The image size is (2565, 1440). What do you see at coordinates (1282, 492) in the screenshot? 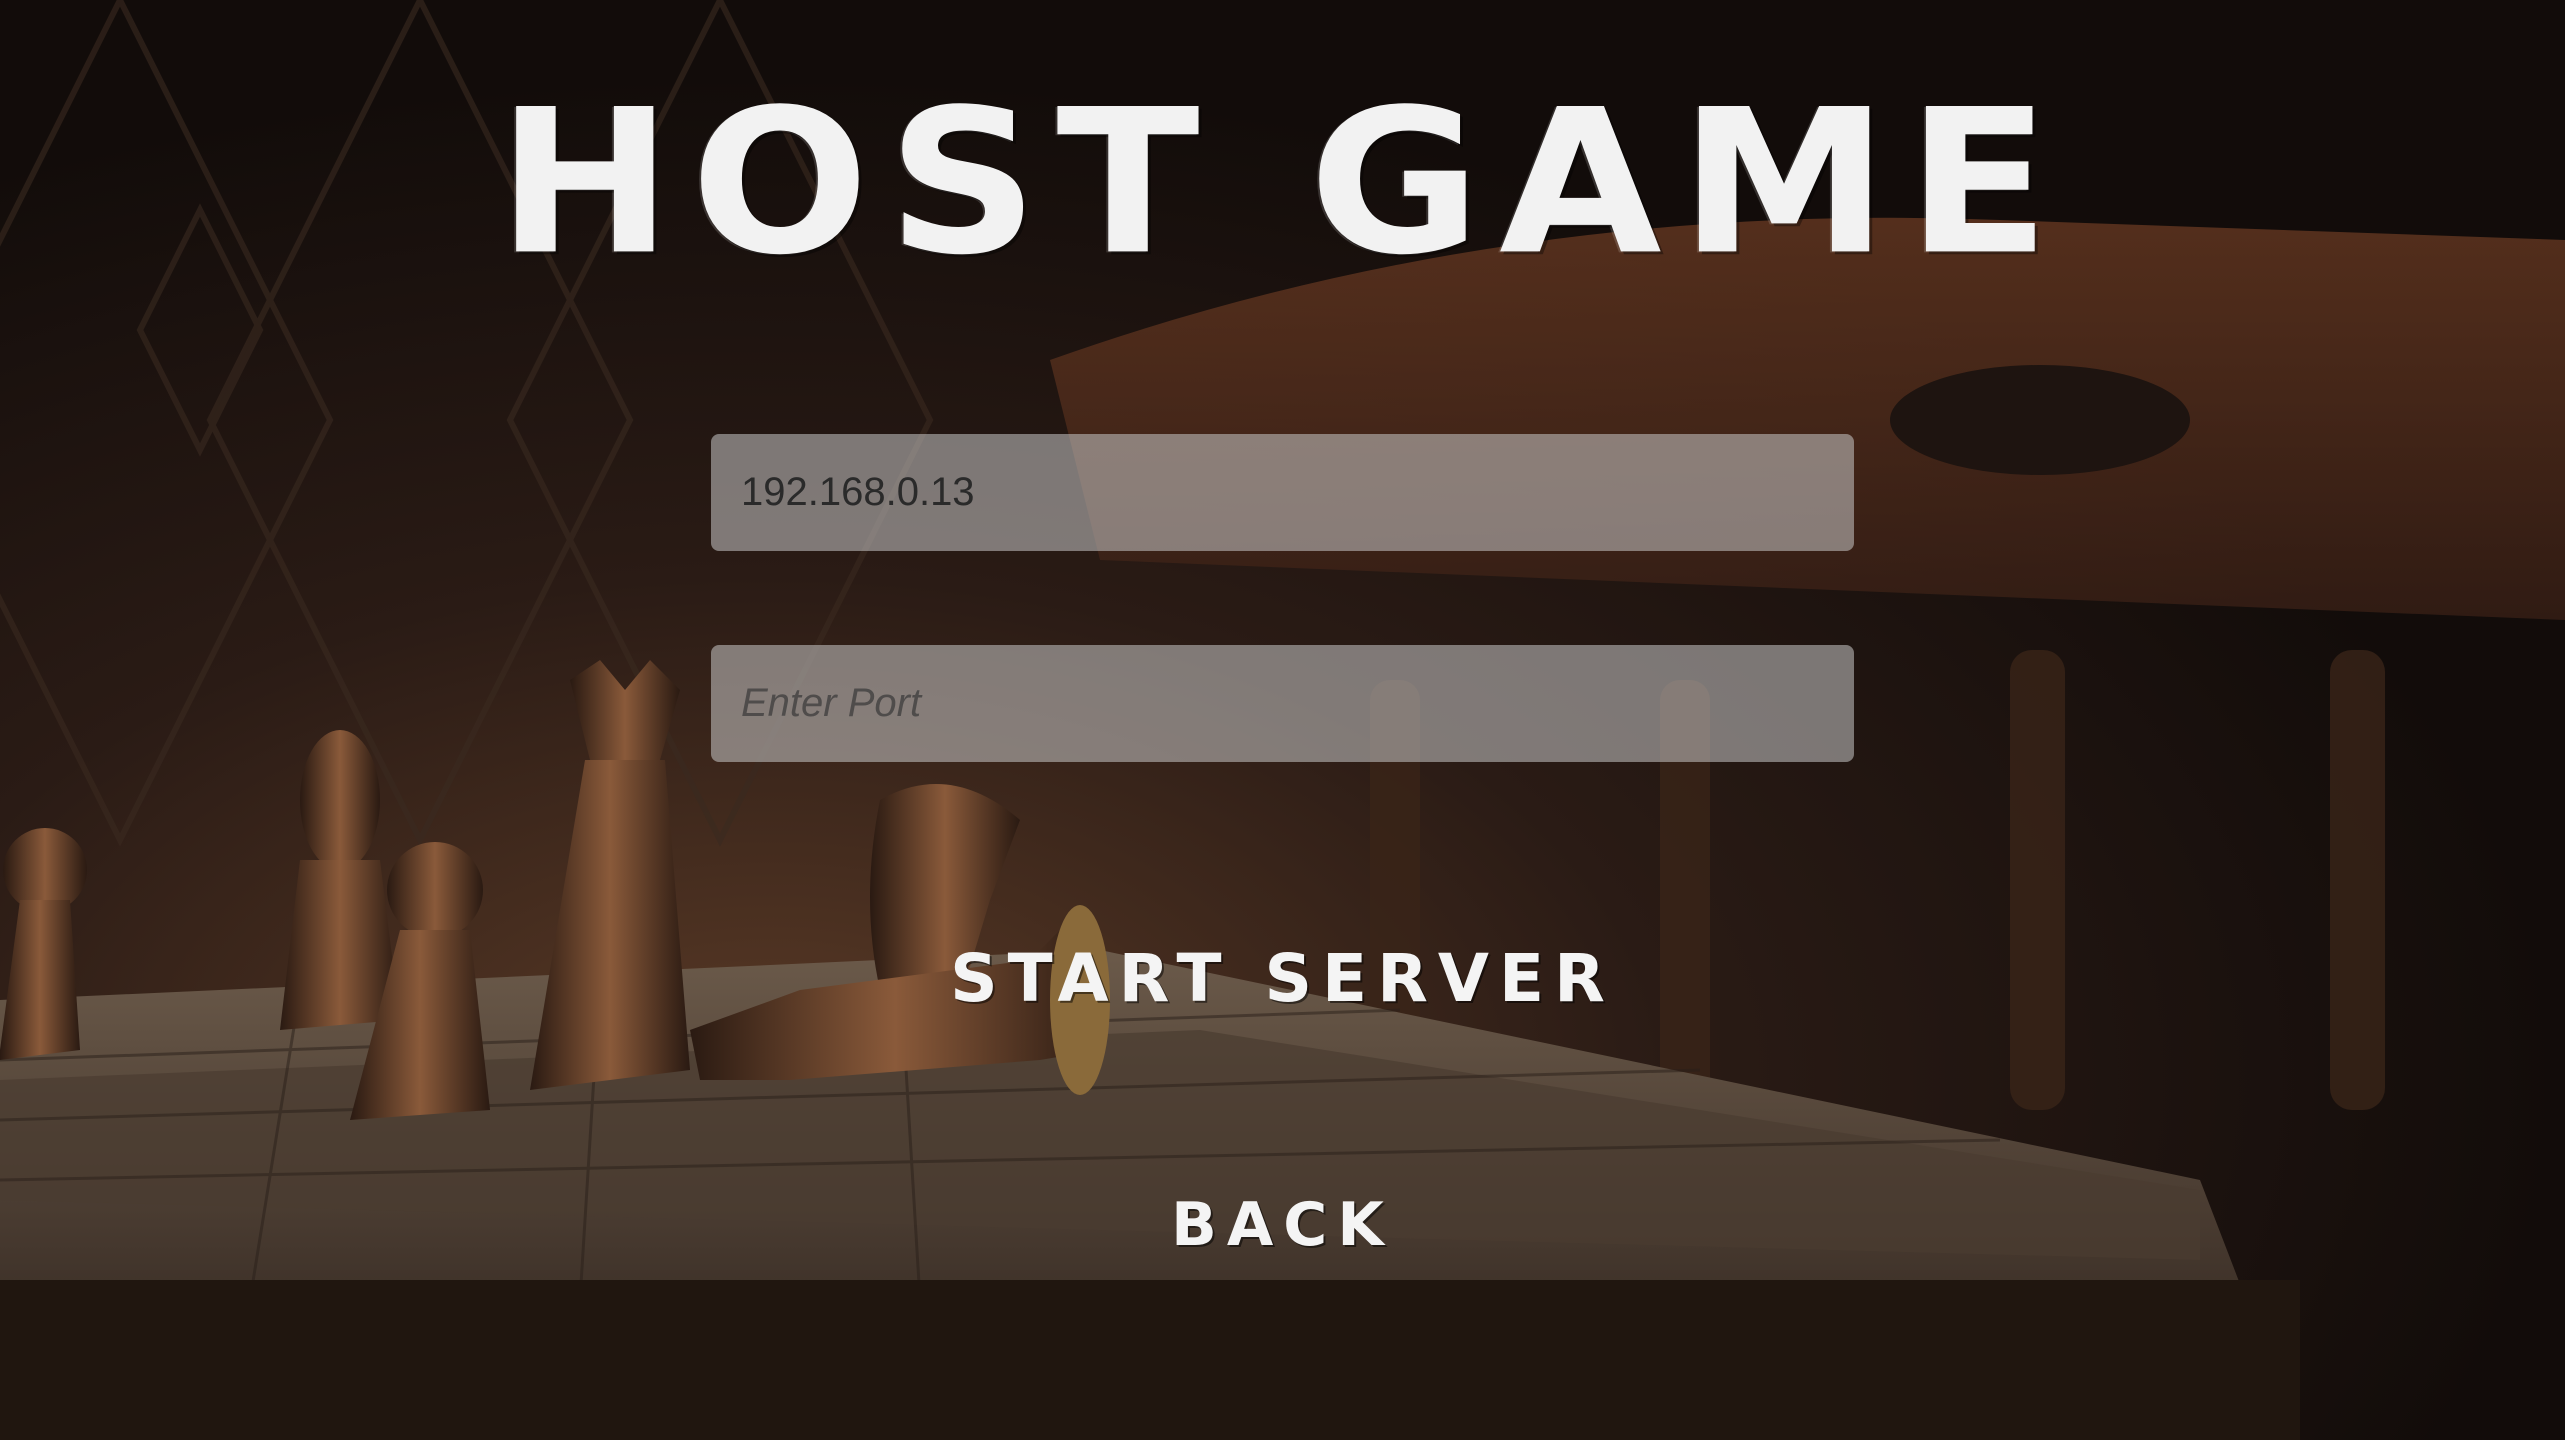
I see `ip-address-field` at bounding box center [1282, 492].